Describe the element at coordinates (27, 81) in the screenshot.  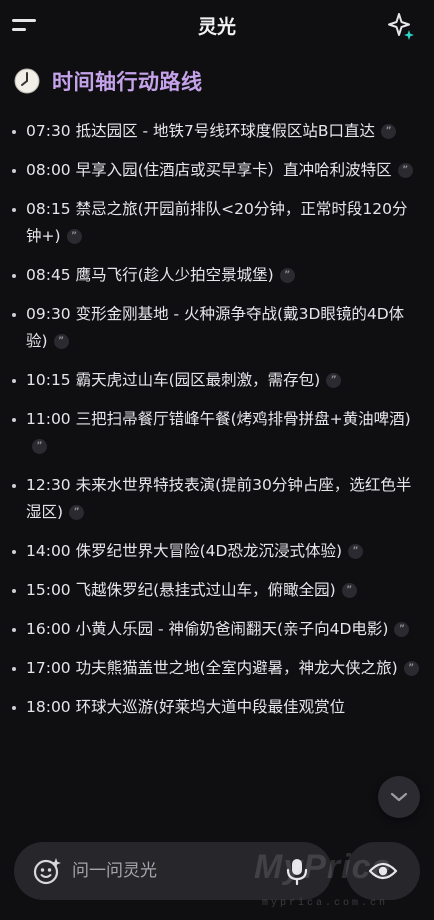
I see `clock-icon` at that location.